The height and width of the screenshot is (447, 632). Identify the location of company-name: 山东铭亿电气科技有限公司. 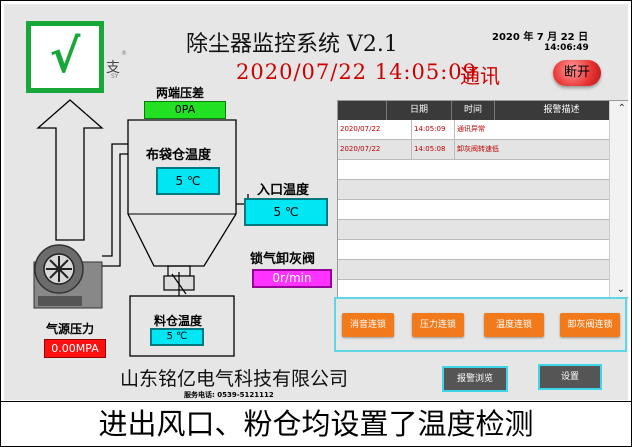
(234, 379).